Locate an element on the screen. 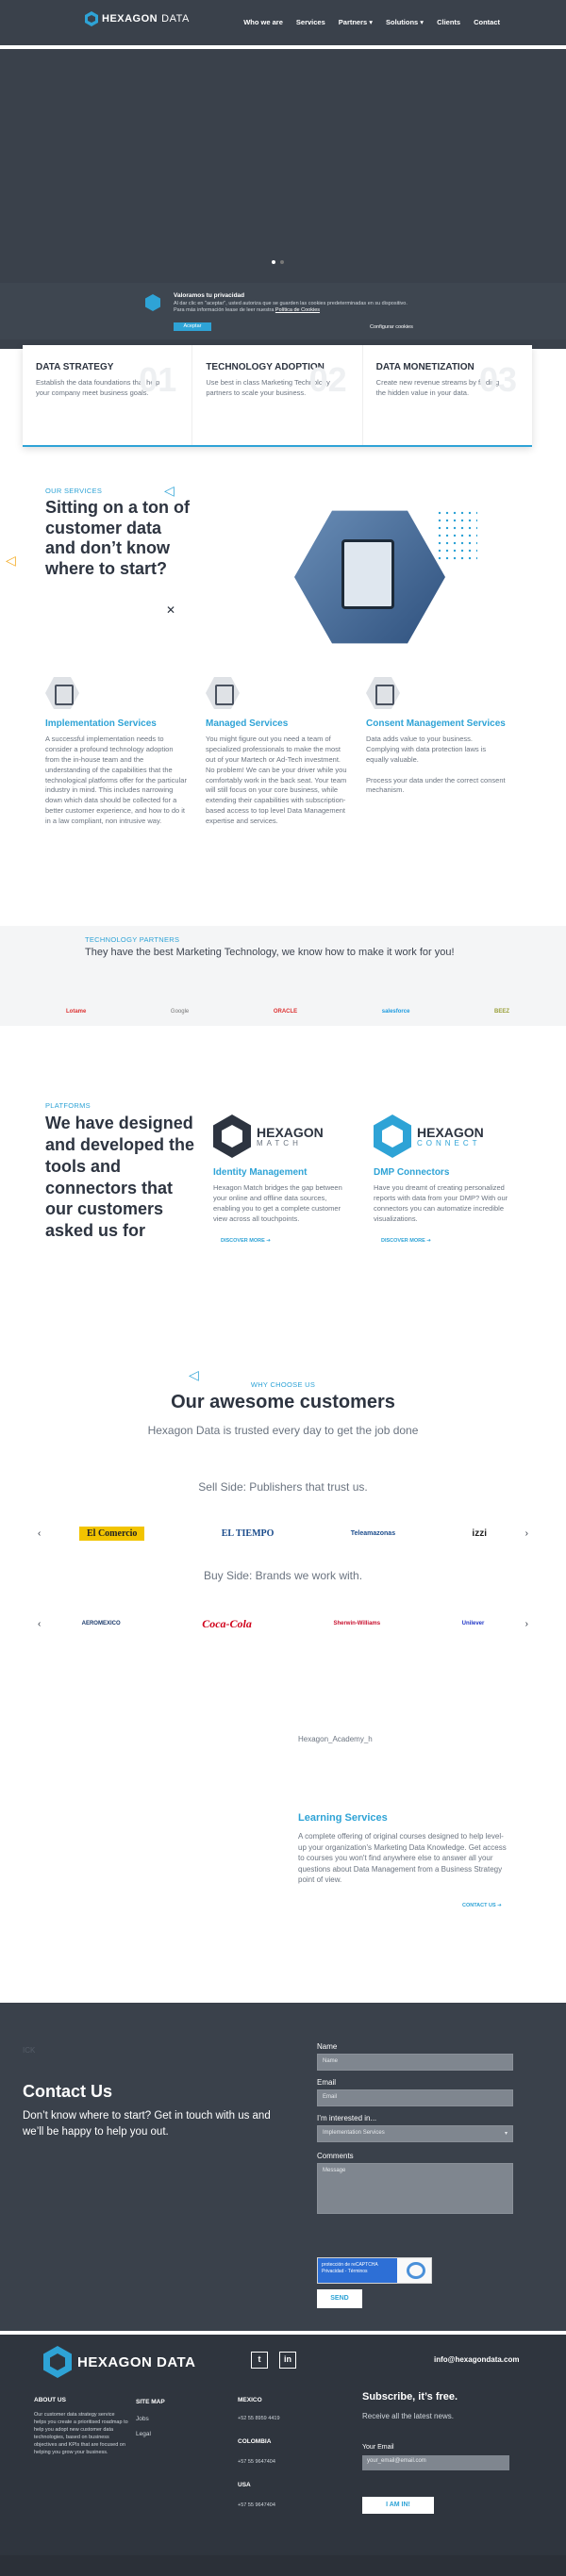 Image resolution: width=566 pixels, height=2576 pixels. academy-title: Learning Services is located at coordinates (343, 1818).